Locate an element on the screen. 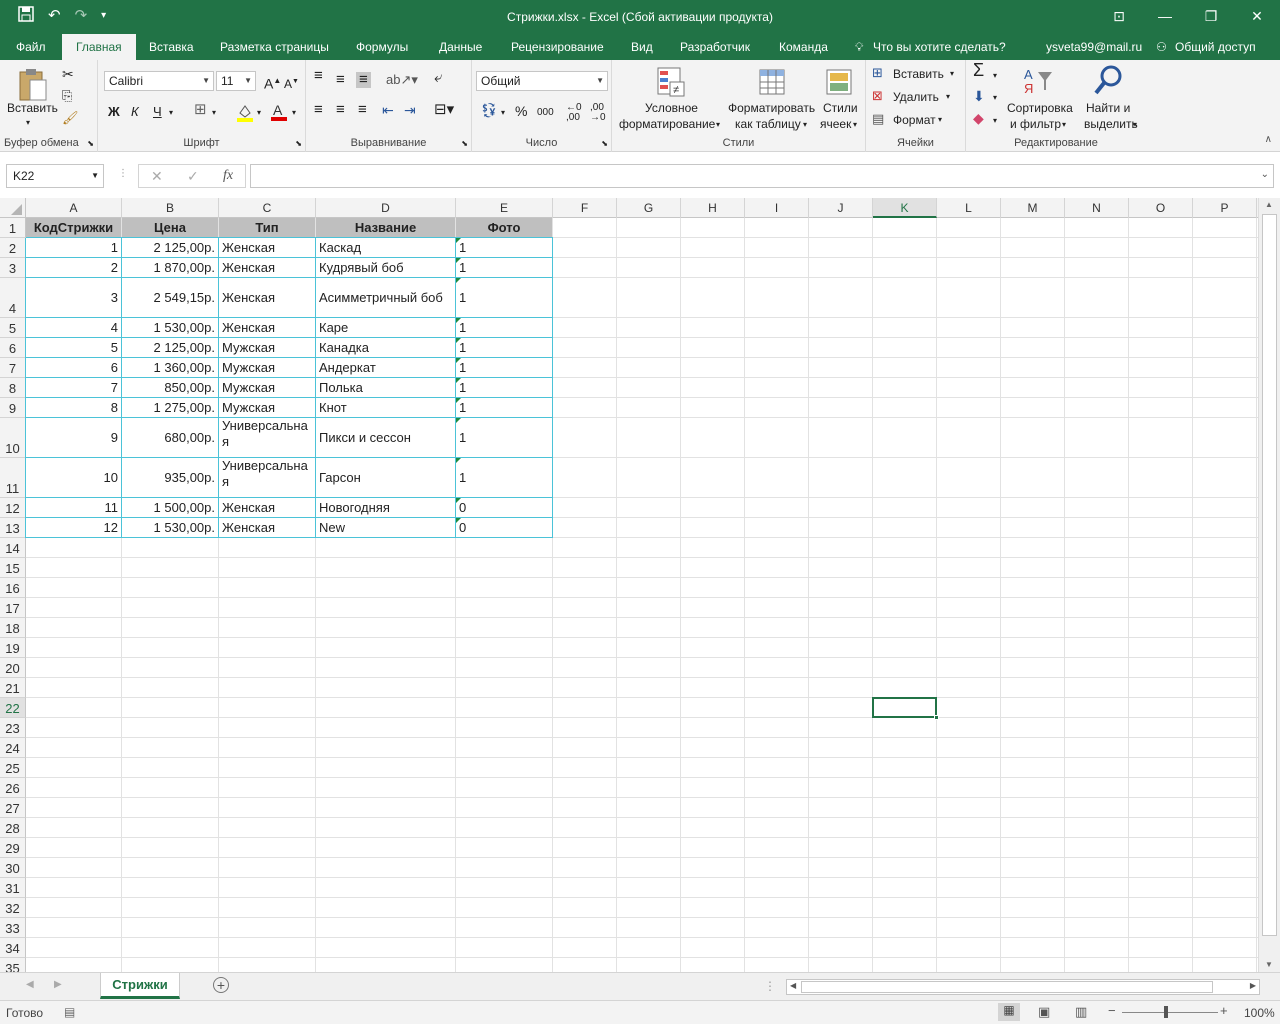 This screenshot has height=1024, width=1280. format-as-table-icon is located at coordinates (773, 84).